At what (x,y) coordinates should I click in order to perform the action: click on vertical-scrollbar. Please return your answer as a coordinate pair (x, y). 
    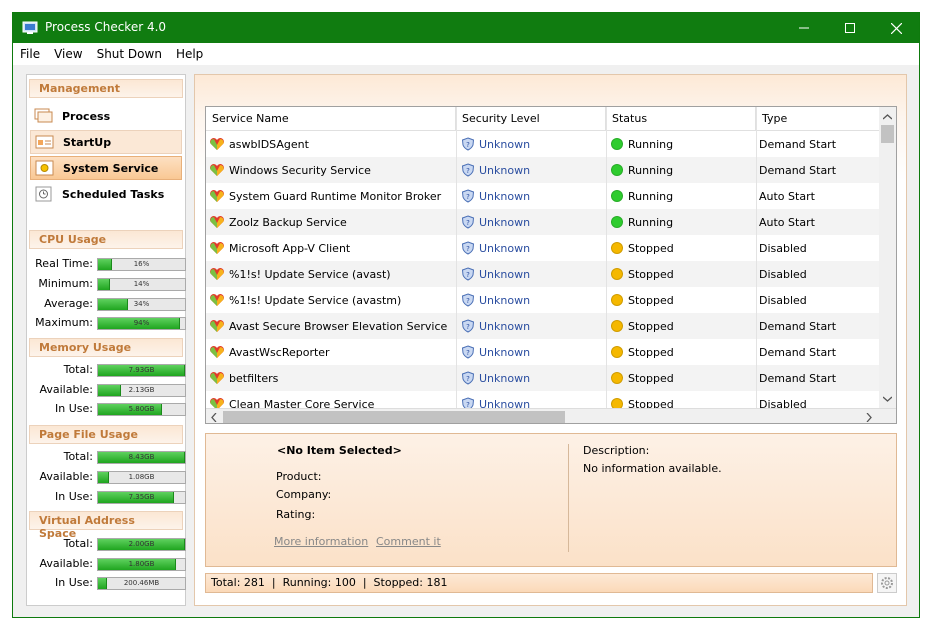
    Looking at the image, I should click on (887, 258).